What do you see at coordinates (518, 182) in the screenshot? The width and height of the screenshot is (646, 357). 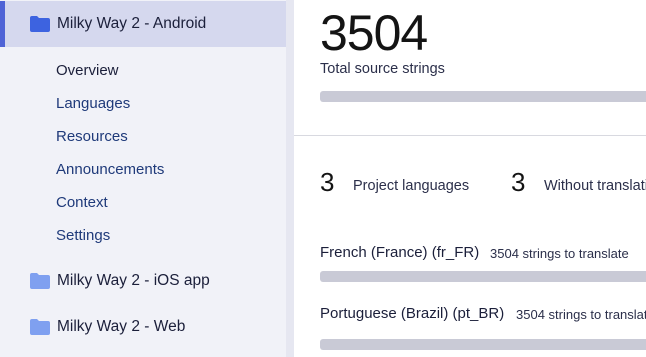 I see `without-translations-count: 3` at bounding box center [518, 182].